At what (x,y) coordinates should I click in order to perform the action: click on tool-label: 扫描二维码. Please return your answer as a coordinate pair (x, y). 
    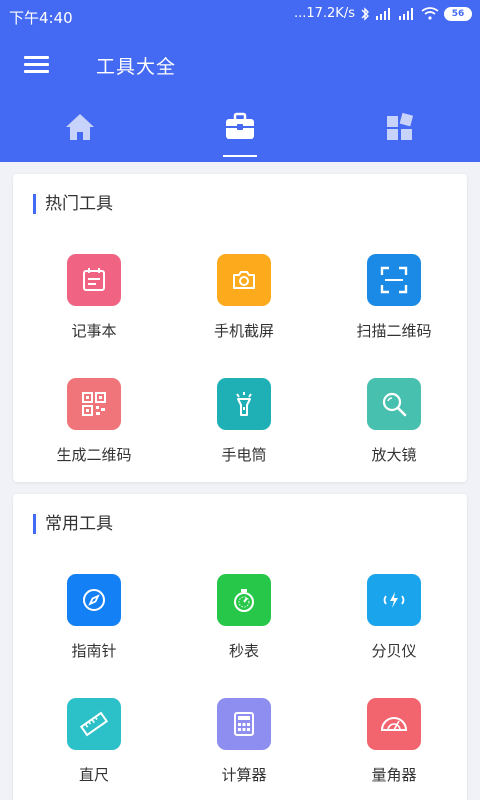
    Looking at the image, I should click on (394, 331).